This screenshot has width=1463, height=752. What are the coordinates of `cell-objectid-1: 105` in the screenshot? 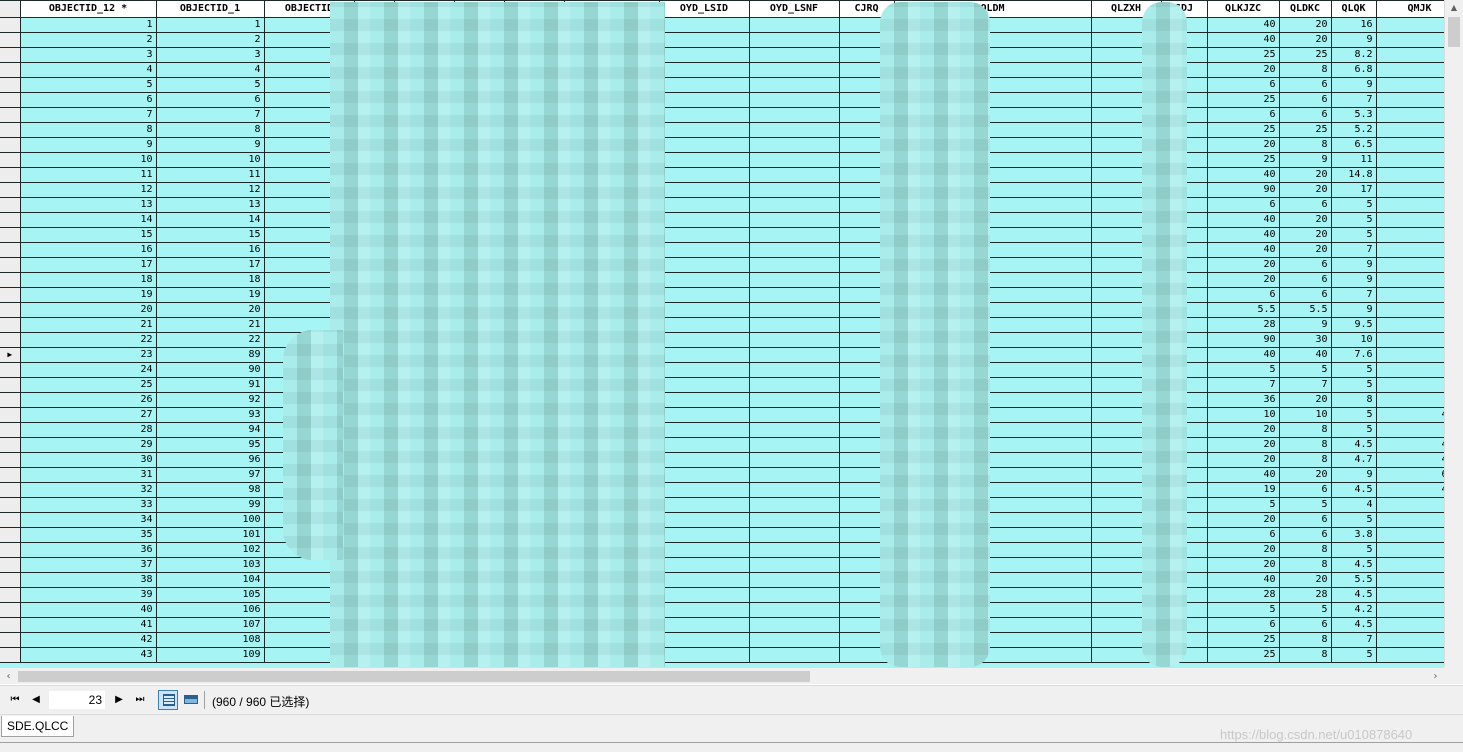 It's located at (210, 595).